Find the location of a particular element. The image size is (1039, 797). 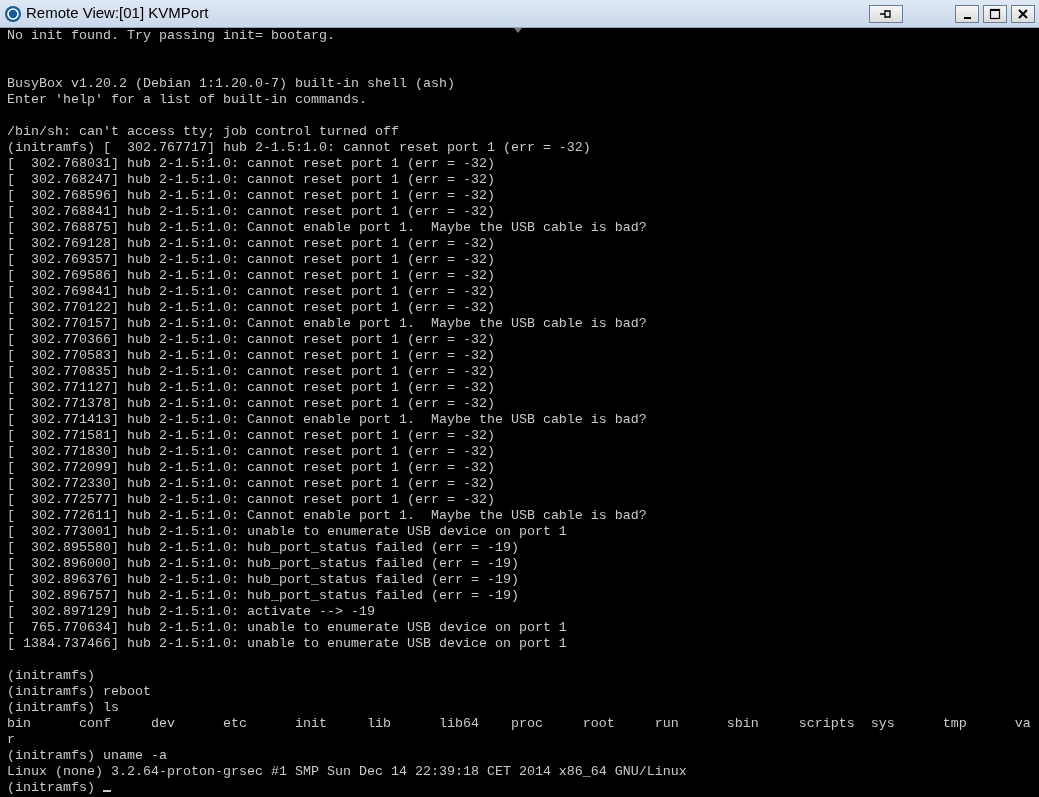

close-icon is located at coordinates (1023, 13).